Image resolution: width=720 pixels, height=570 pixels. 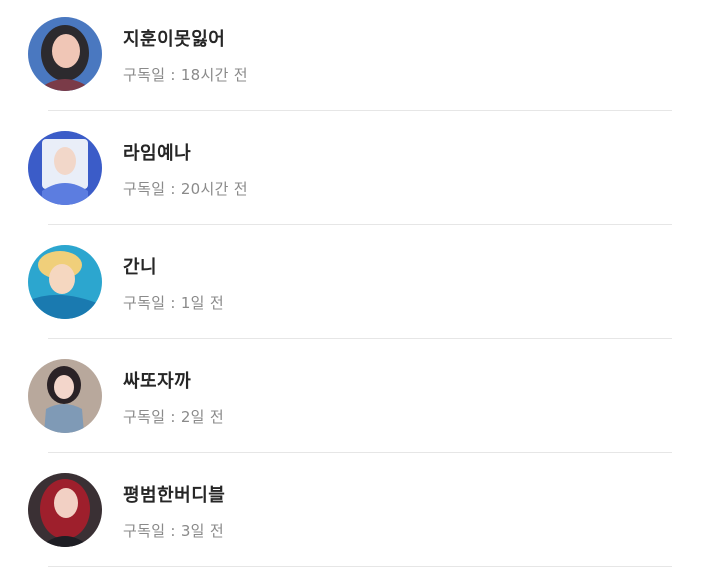 I want to click on subscribe-date: 구독일 : 1일 전, so click(x=173, y=302).